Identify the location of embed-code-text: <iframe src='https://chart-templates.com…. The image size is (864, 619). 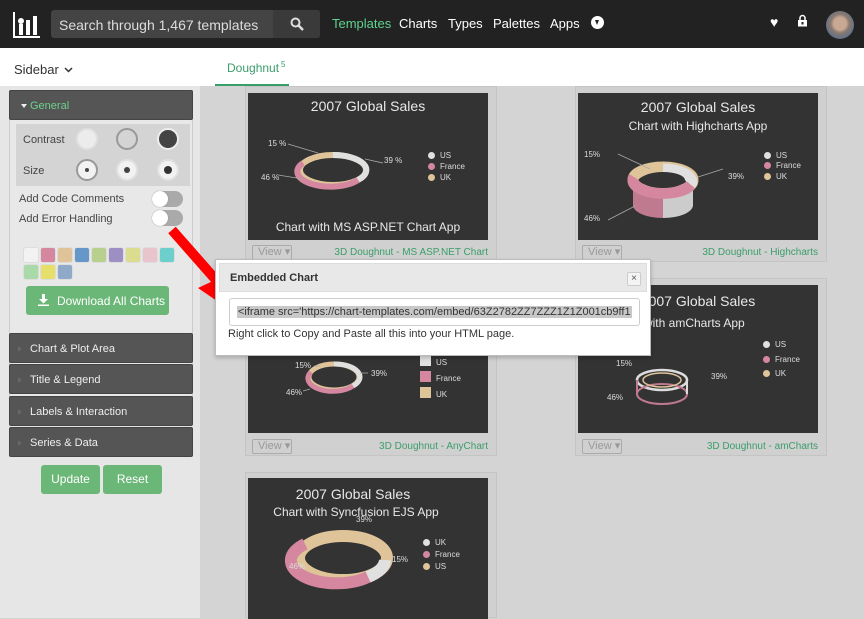
(434, 312).